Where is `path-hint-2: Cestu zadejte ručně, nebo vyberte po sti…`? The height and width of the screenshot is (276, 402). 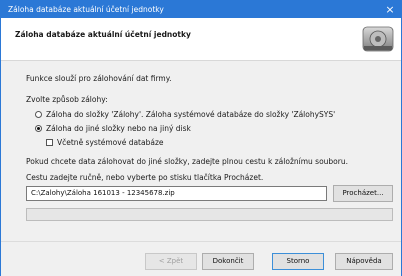
path-hint-2: Cestu zadejte ručně, nebo vyberte po sti… is located at coordinates (145, 177).